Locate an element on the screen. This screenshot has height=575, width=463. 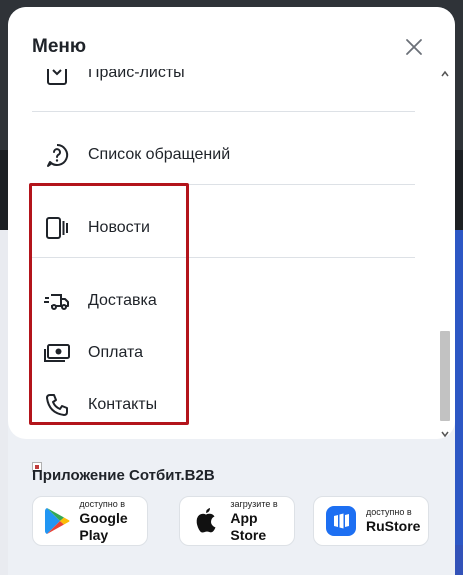
rustore-button: доступно в RuStore is located at coordinates (371, 521).